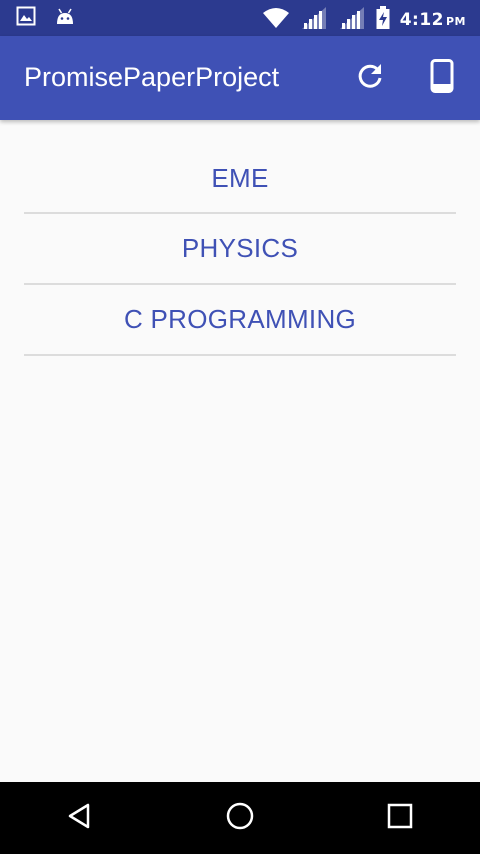 The image size is (480, 854). What do you see at coordinates (46, 18) in the screenshot?
I see `notification-icons` at bounding box center [46, 18].